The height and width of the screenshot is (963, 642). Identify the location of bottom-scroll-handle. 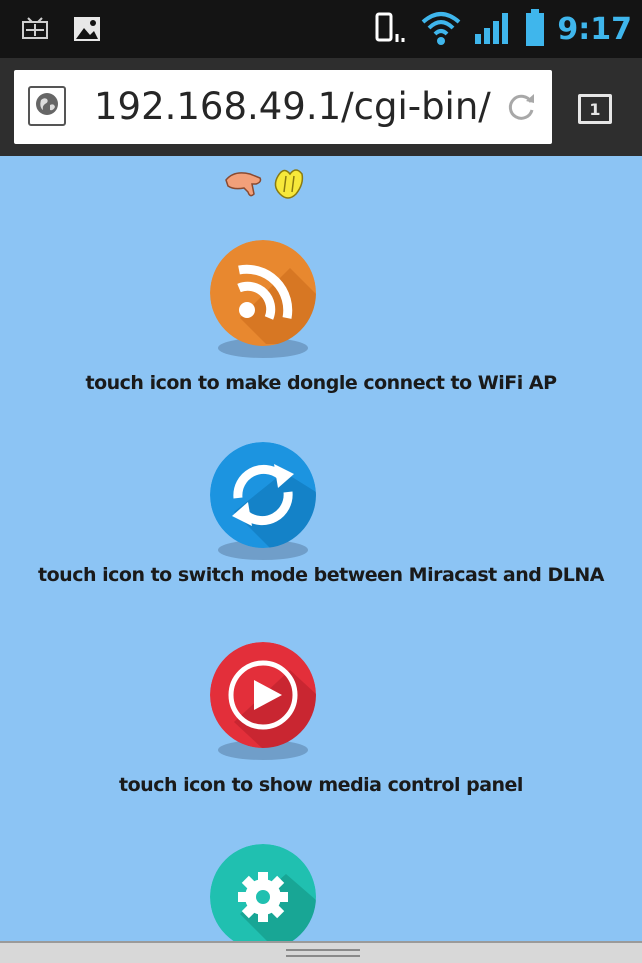
(321, 952).